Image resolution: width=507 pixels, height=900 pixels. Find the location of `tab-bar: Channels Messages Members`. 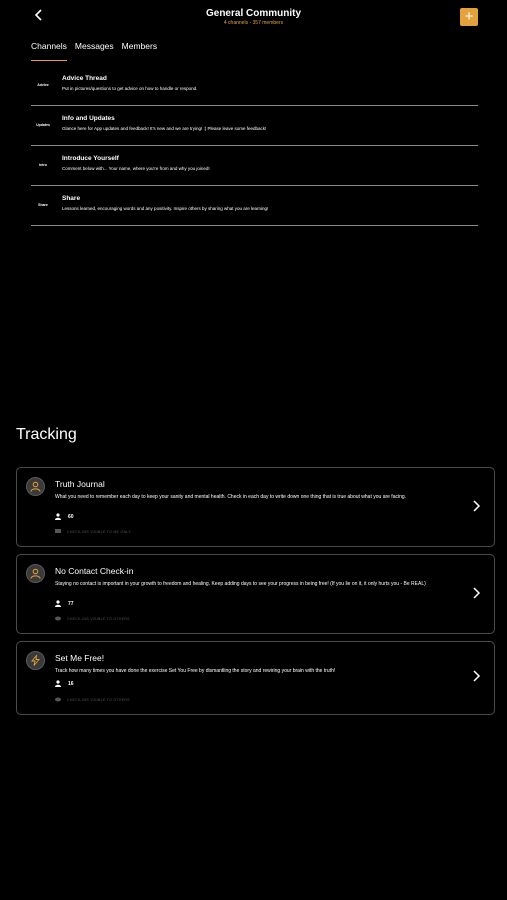

tab-bar: Channels Messages Members is located at coordinates (94, 52).